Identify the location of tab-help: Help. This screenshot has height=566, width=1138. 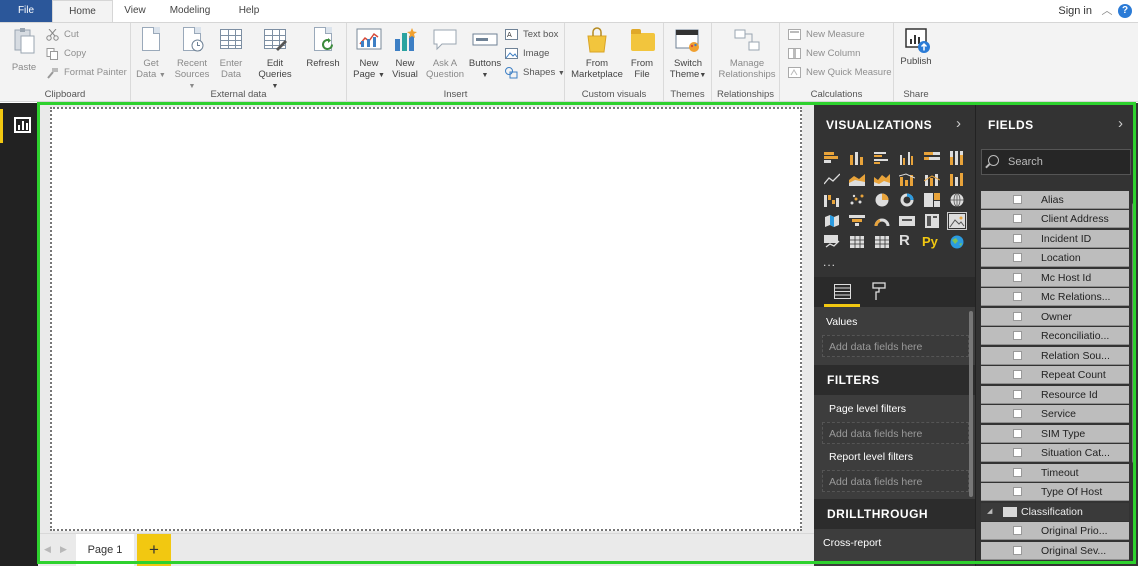
(249, 11).